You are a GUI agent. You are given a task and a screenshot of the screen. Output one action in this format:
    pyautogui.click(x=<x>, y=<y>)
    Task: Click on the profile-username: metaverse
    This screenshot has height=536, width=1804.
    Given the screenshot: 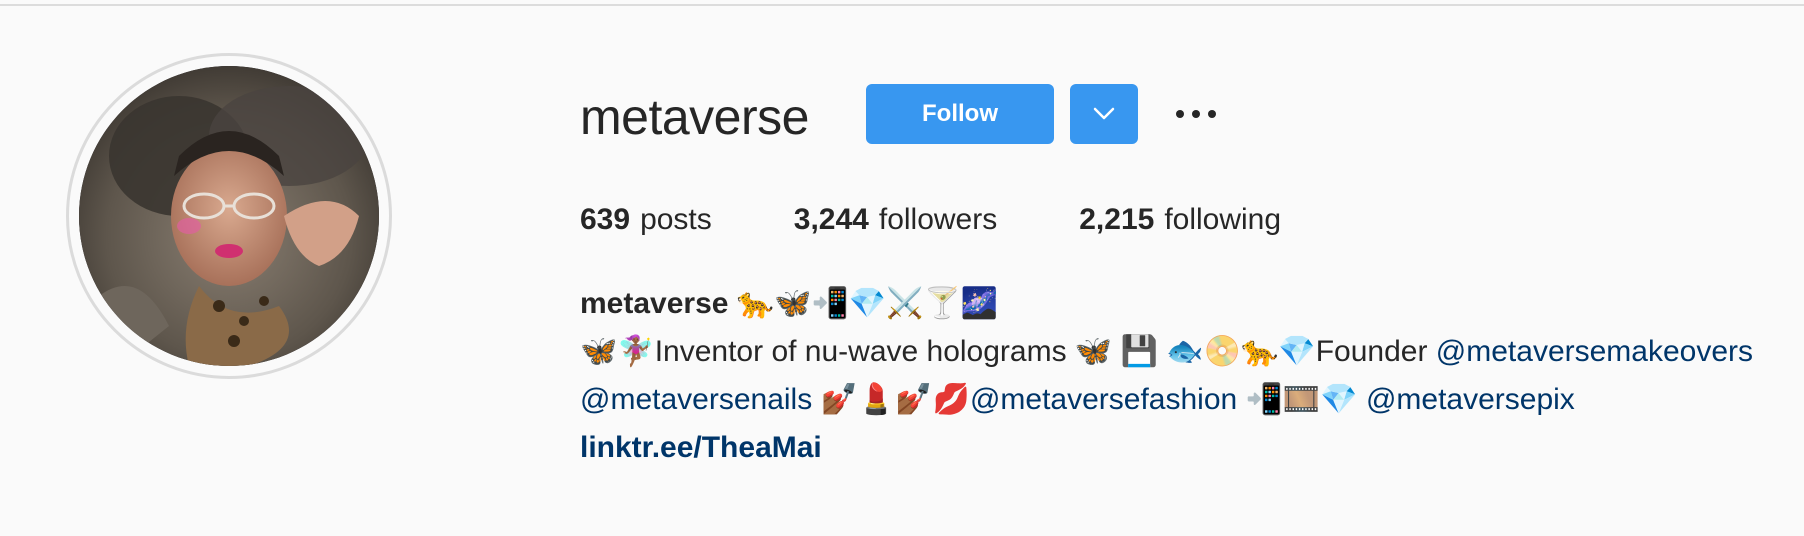 What is the action you would take?
    pyautogui.click(x=694, y=117)
    